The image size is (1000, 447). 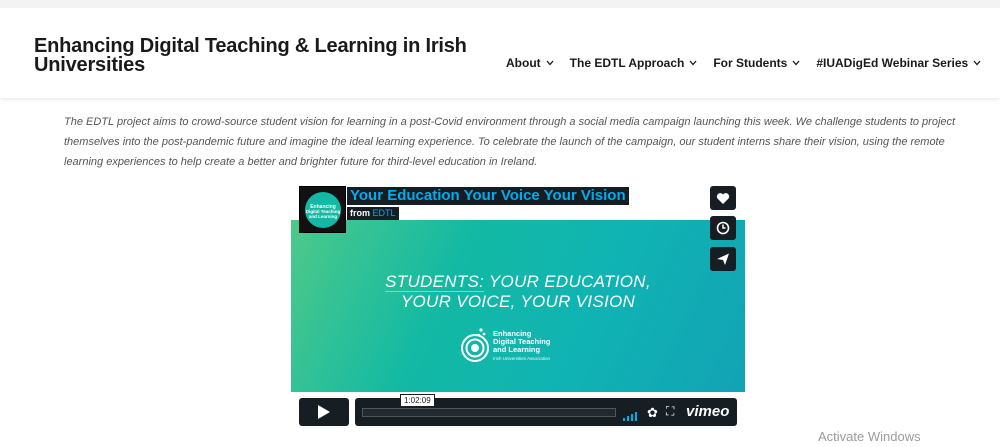 I want to click on nav-item-label: For Students, so click(x=750, y=63).